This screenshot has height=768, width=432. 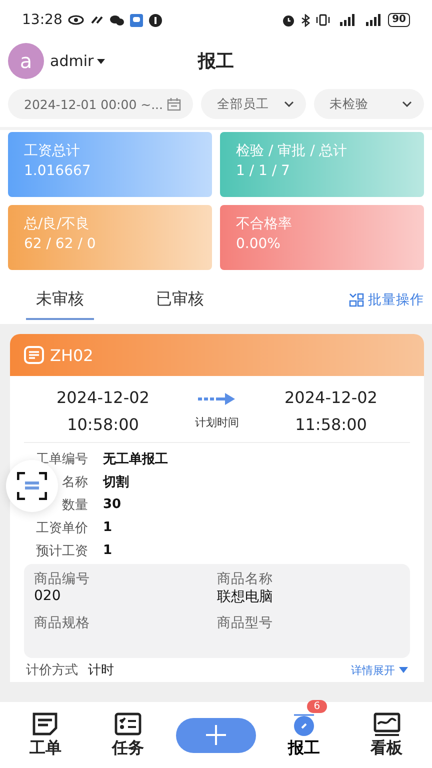 I want to click on caret-down-icon, so click(x=403, y=670).